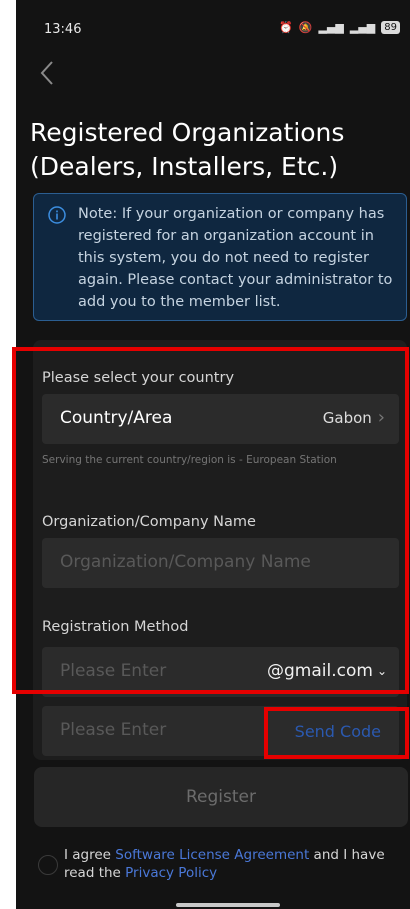 The image size is (410, 909). I want to click on register-button: Register, so click(221, 797).